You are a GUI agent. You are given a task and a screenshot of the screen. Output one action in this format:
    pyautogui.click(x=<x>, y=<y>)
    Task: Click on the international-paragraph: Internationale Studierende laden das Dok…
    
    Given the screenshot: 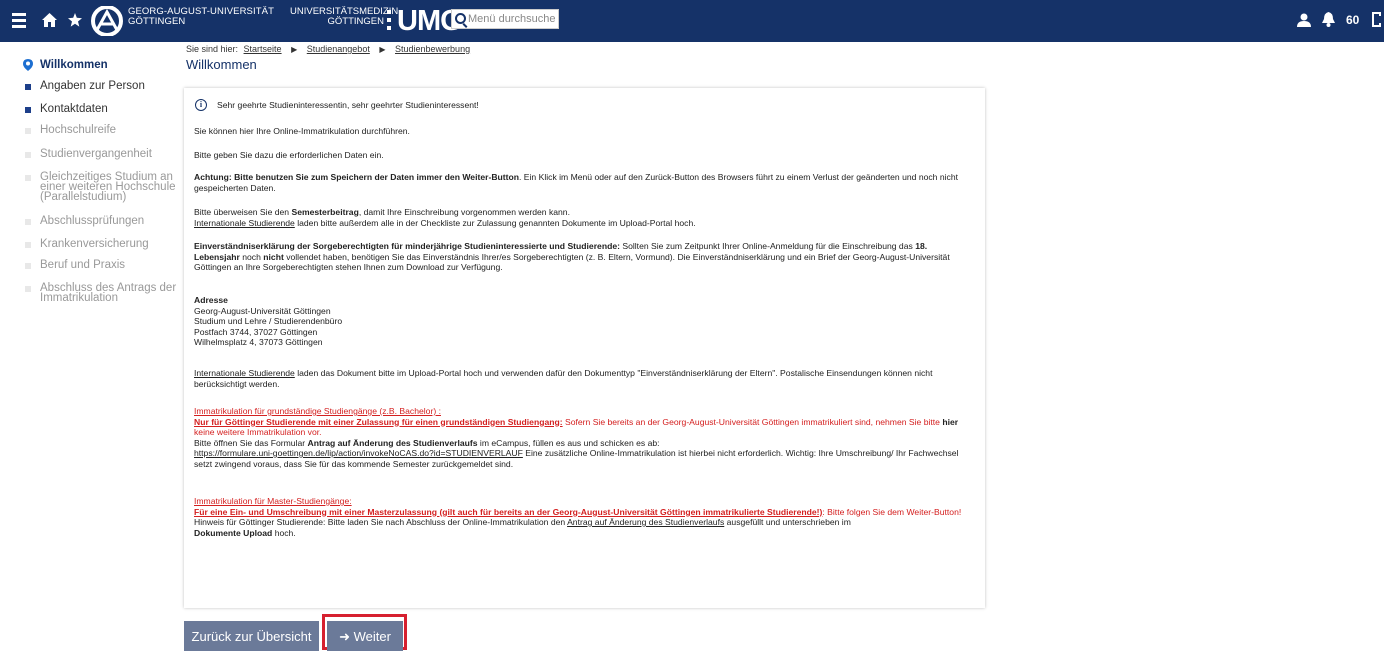 What is the action you would take?
    pyautogui.click(x=584, y=378)
    